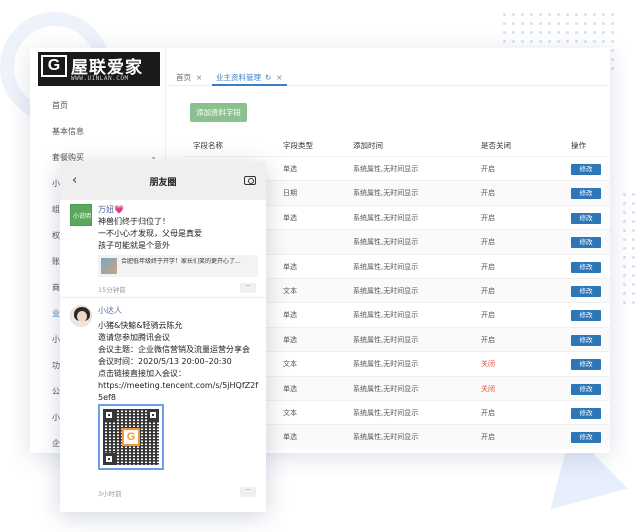  I want to click on qr-logo-icon: G, so click(131, 437).